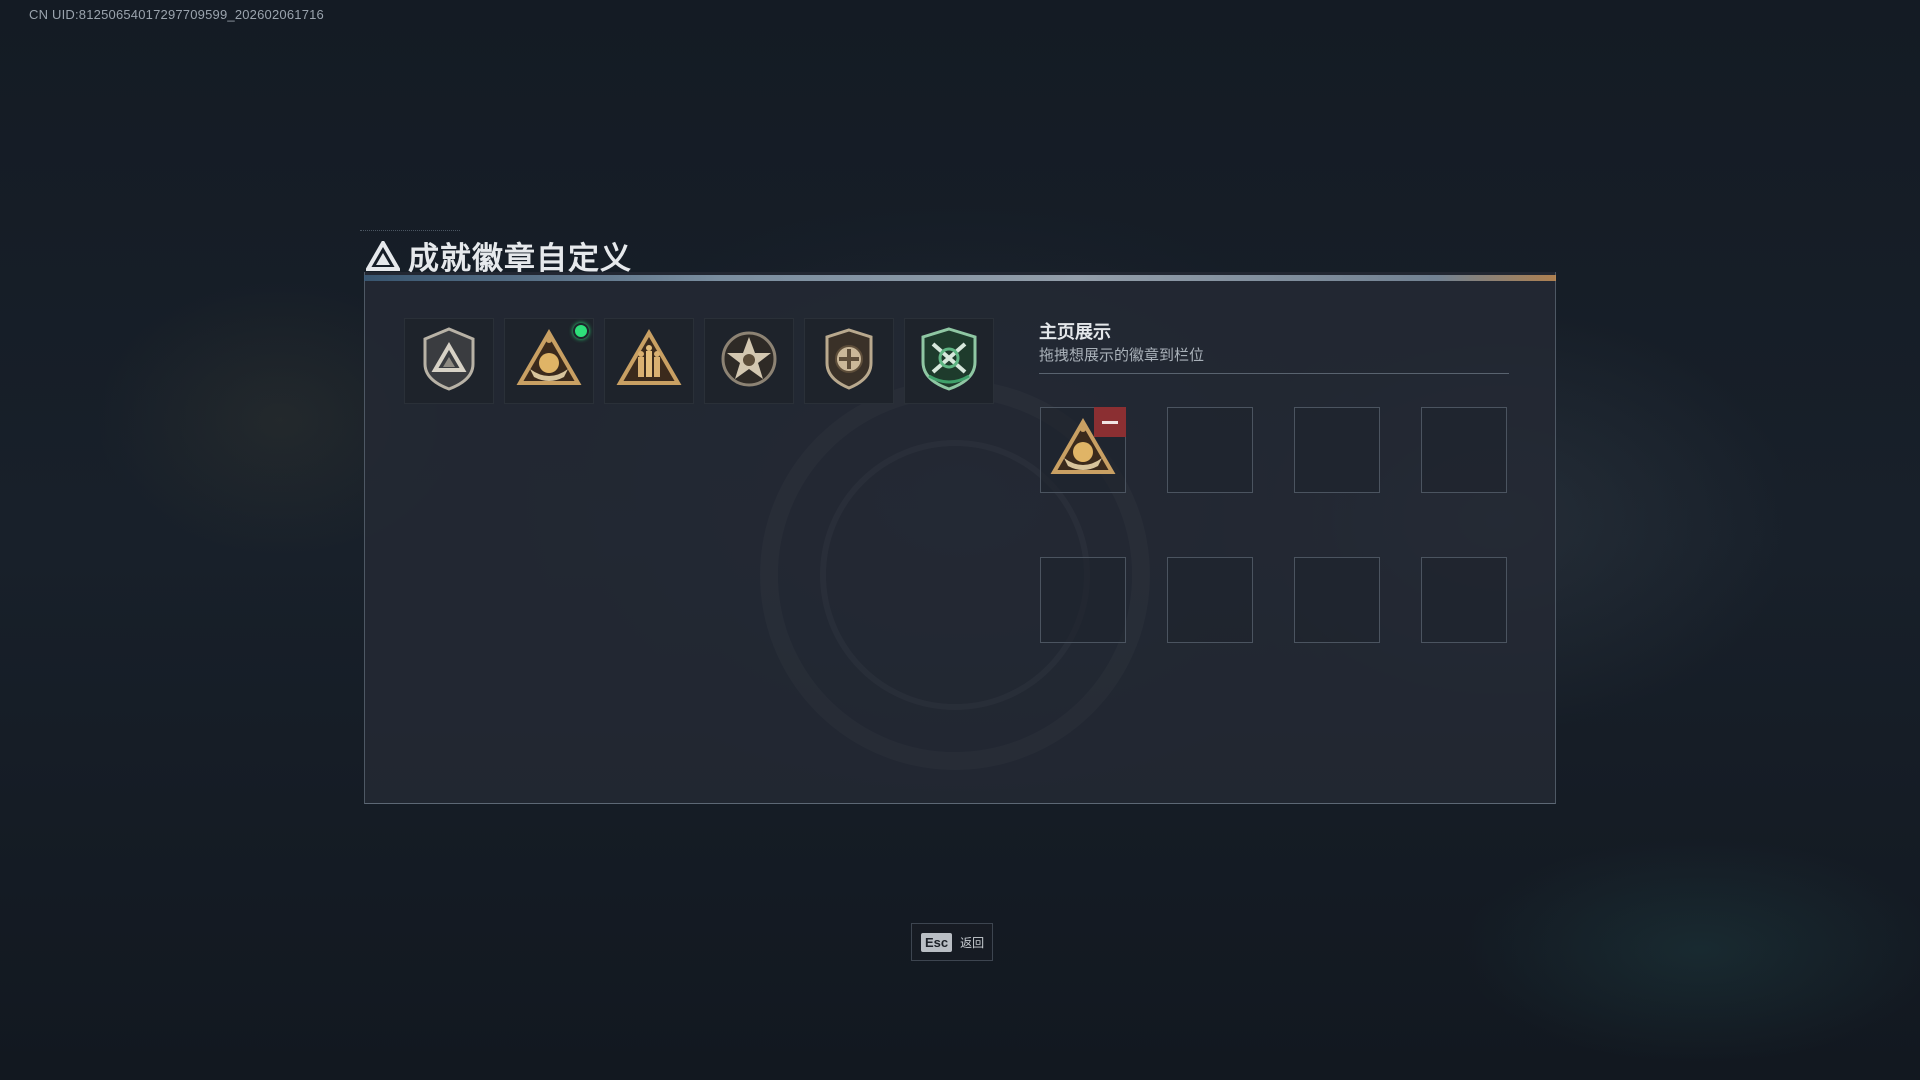 The height and width of the screenshot is (1080, 1920). Describe the element at coordinates (699, 361) in the screenshot. I see `owned-badge-list` at that location.